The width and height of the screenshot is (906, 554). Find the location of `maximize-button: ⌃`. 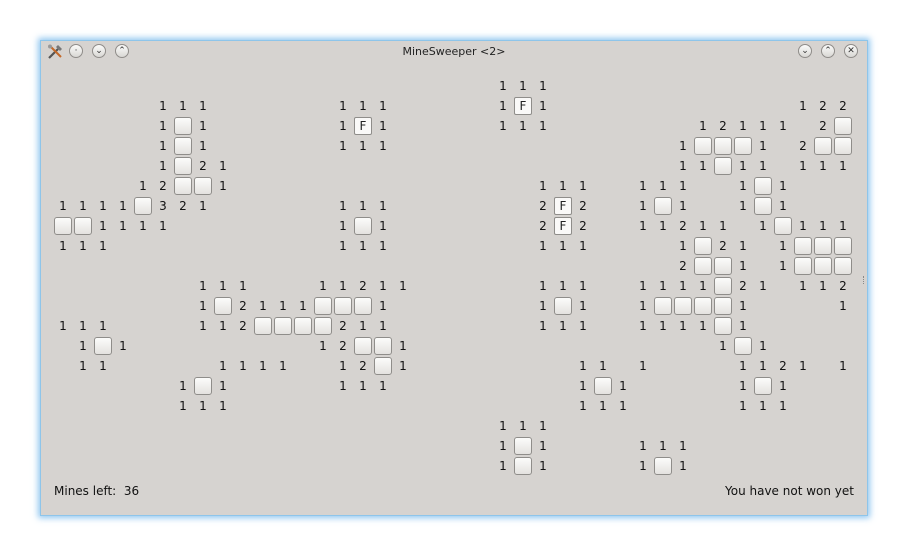

maximize-button: ⌃ is located at coordinates (828, 51).